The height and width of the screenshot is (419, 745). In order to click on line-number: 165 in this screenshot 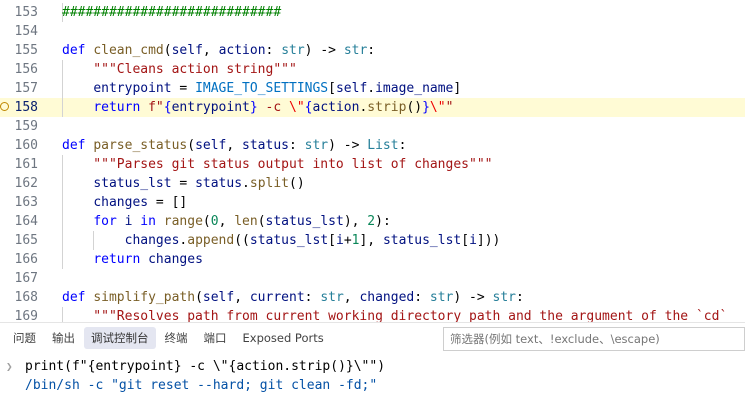, I will do `click(26, 240)`.